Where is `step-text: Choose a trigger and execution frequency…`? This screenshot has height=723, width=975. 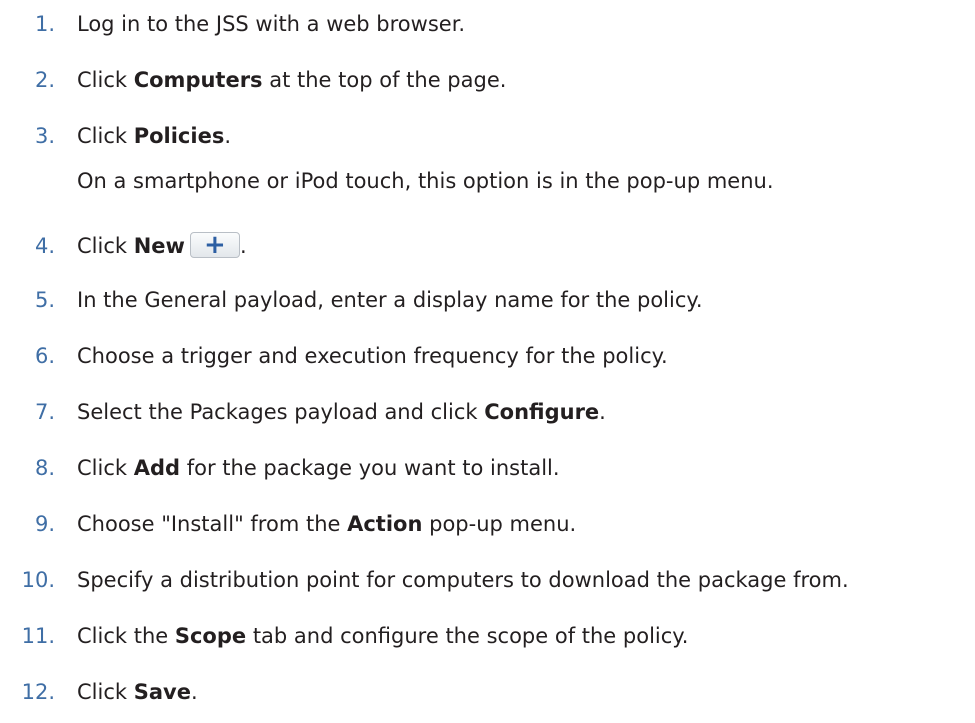 step-text: Choose a trigger and execution frequency… is located at coordinates (372, 356).